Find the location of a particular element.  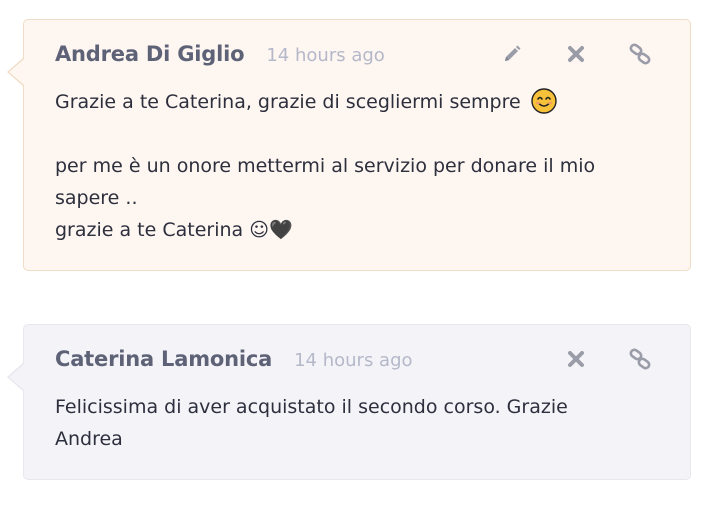

comment-text: grazie a te Caterina ☺ is located at coordinates (162, 230).